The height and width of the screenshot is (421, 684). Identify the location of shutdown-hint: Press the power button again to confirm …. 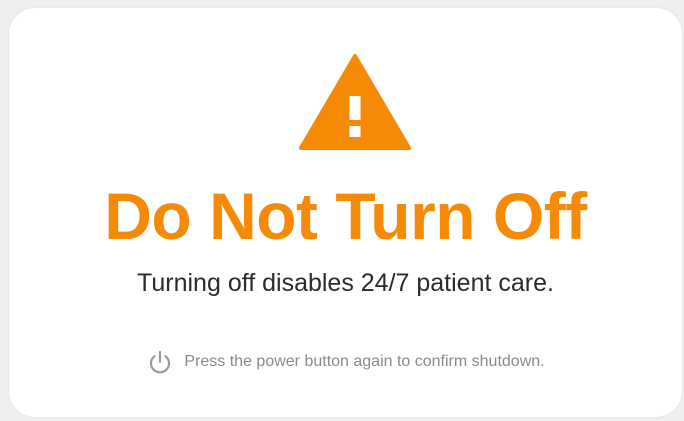
(345, 362).